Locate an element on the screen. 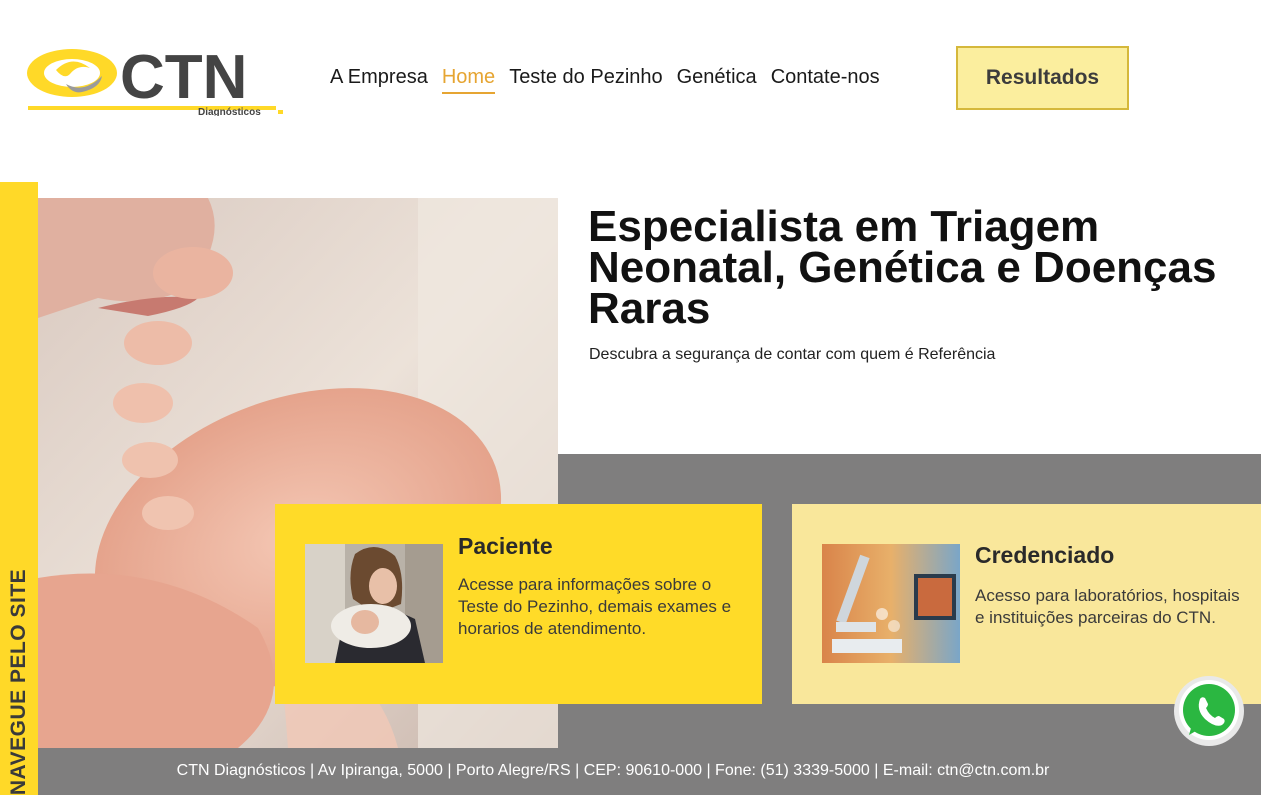  side-rail-label: NAVEGUE PELO SITE is located at coordinates (18, 681).